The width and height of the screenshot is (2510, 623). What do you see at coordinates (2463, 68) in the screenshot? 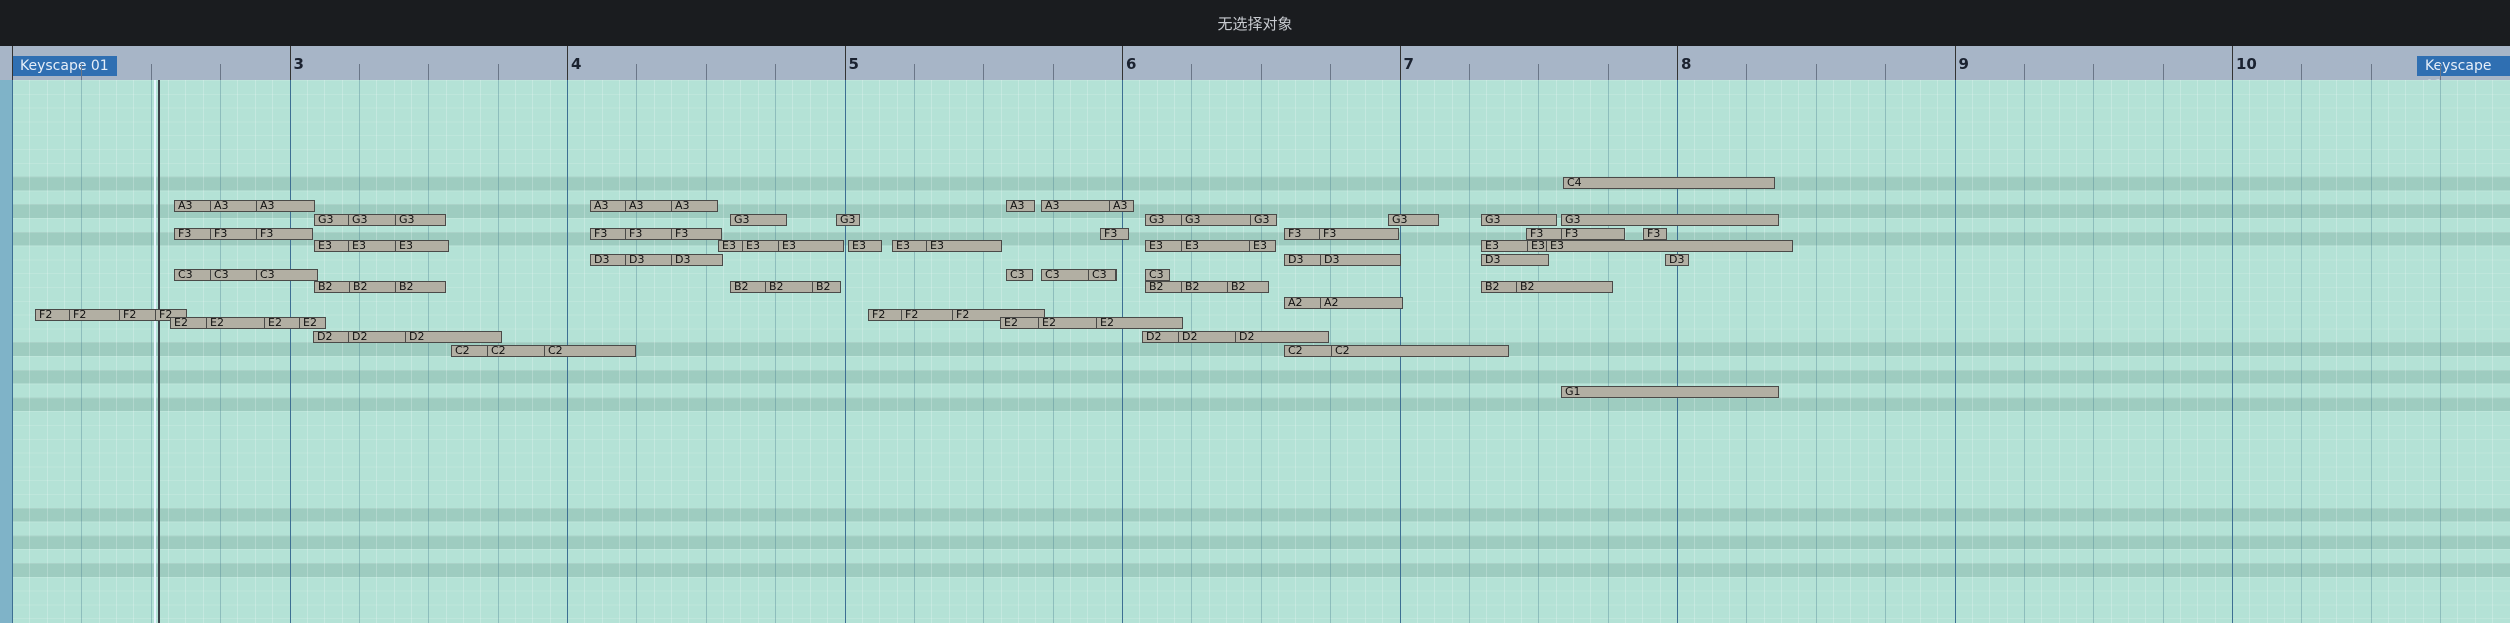
I see `part-label-right: Keyscape 01` at bounding box center [2463, 68].